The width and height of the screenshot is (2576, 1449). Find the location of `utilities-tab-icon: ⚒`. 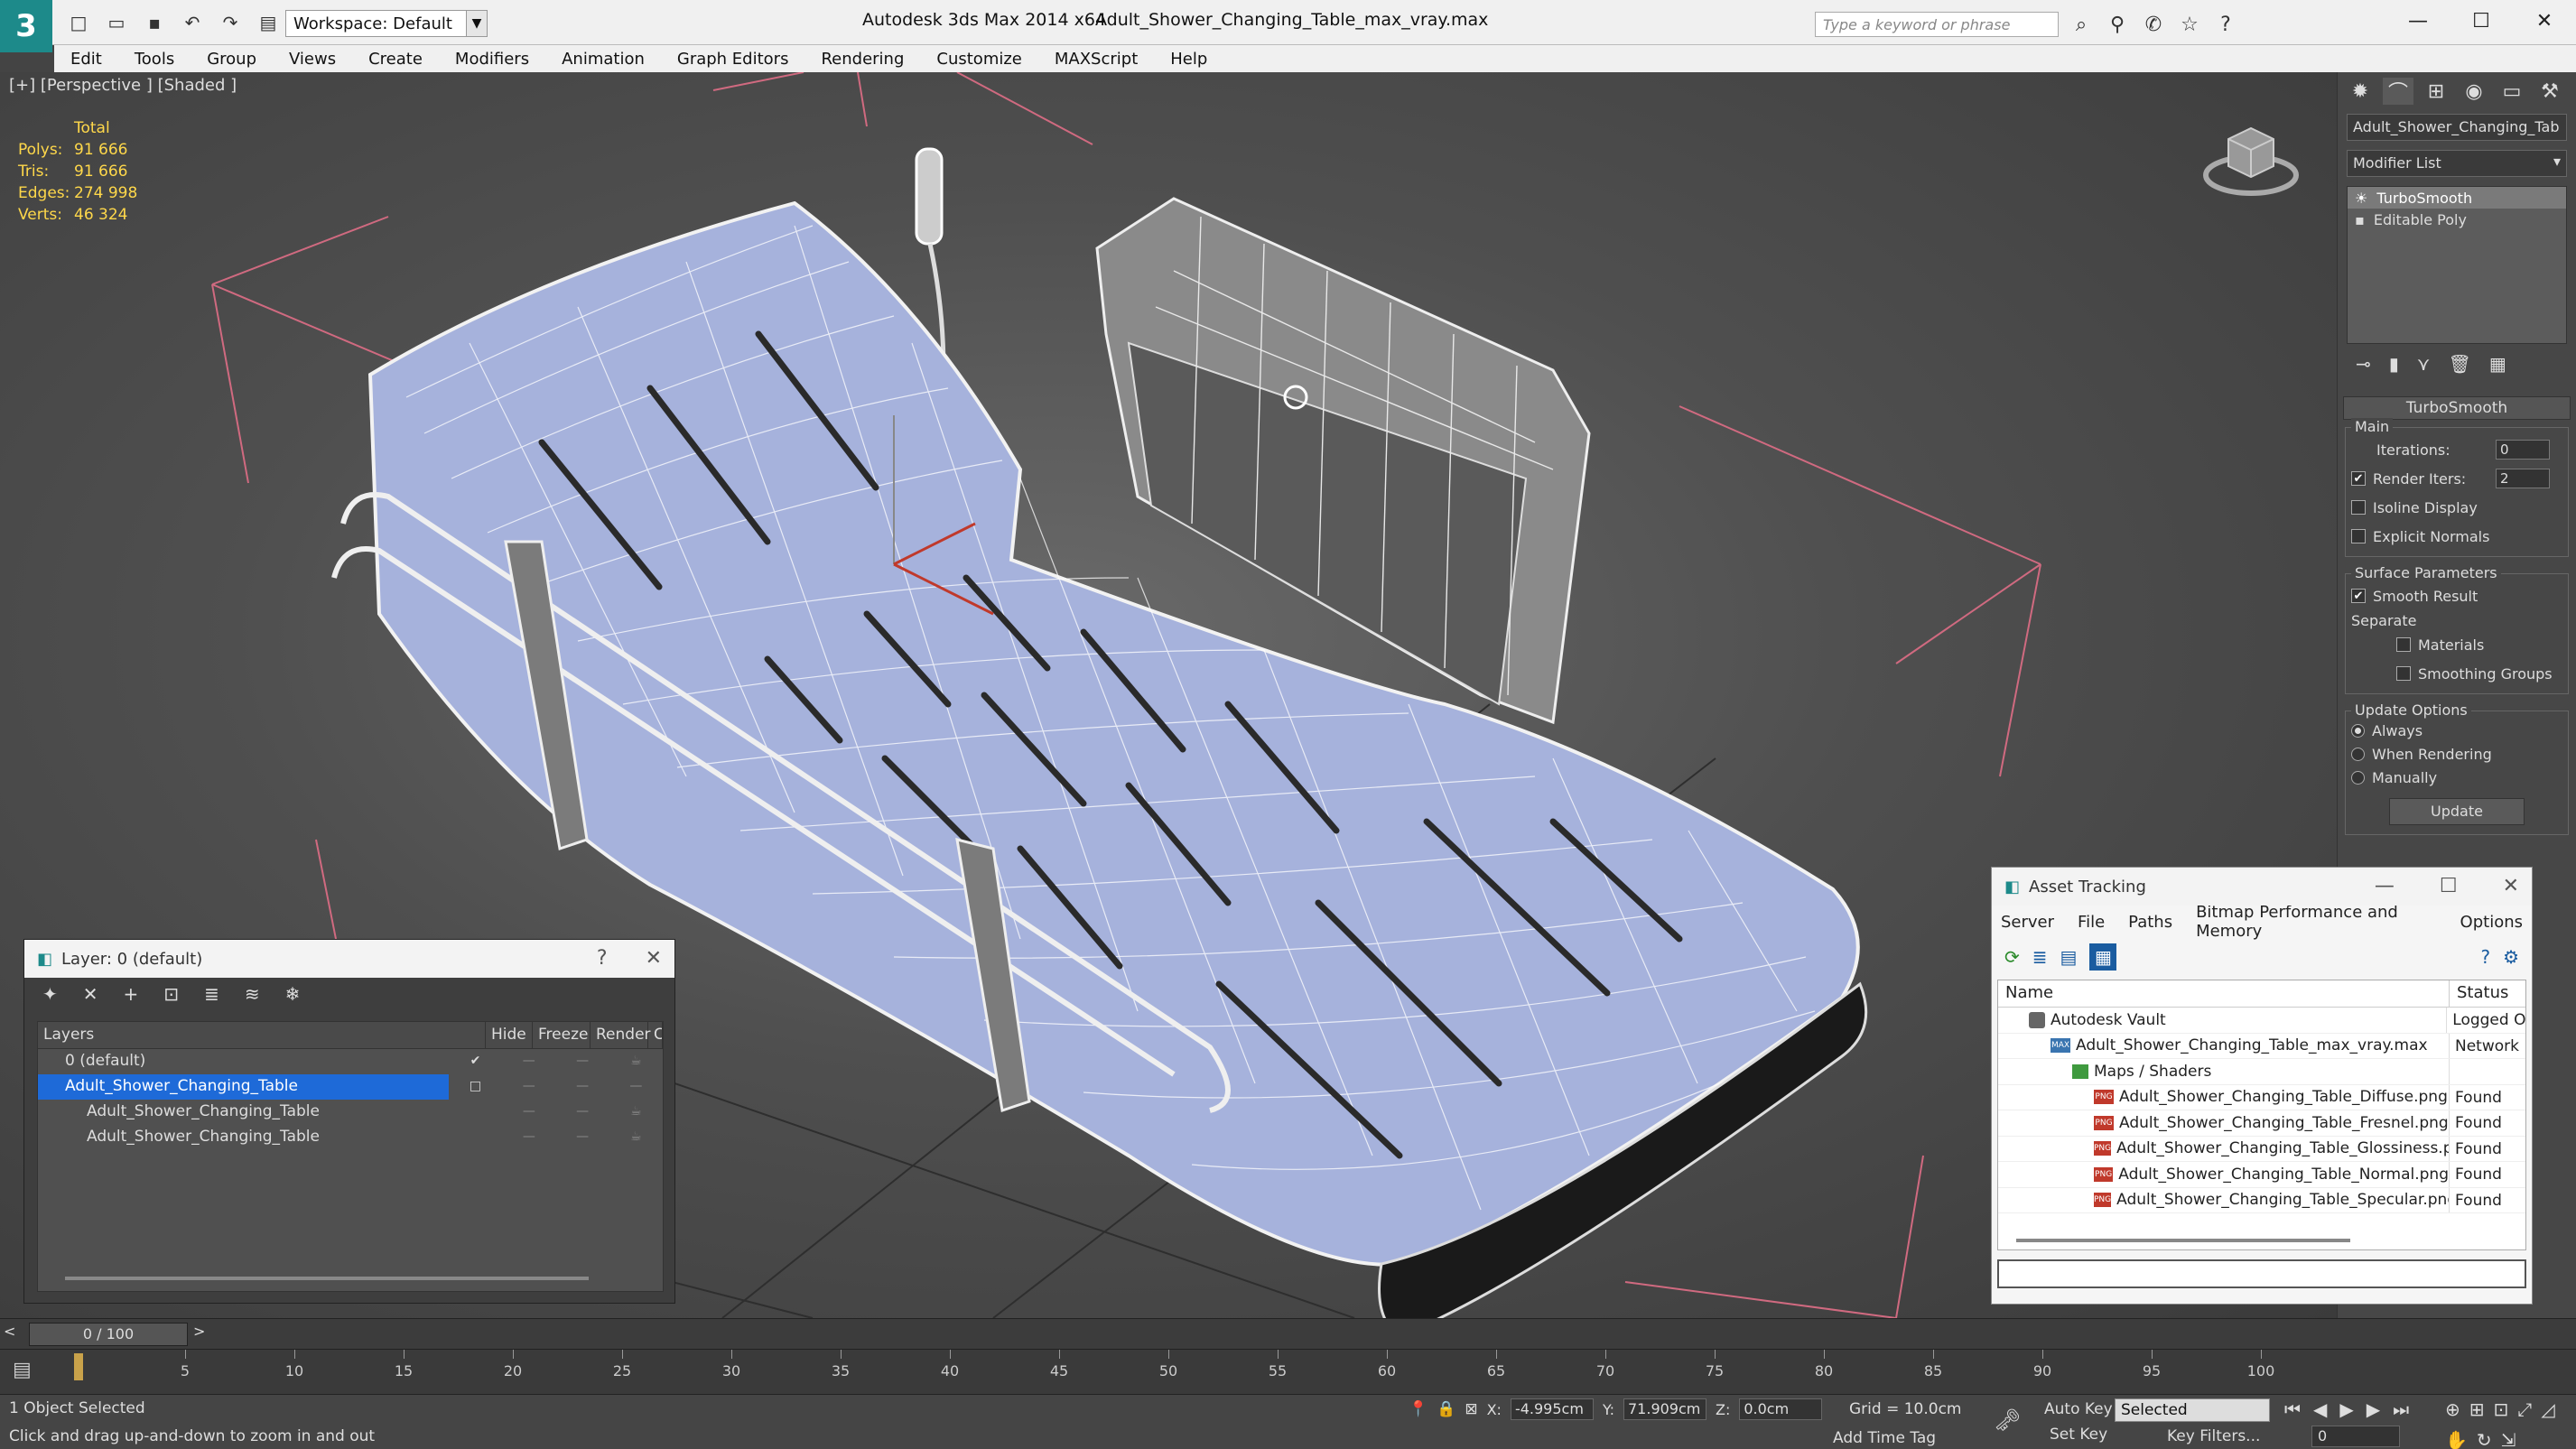

utilities-tab-icon: ⚒ is located at coordinates (2549, 91).